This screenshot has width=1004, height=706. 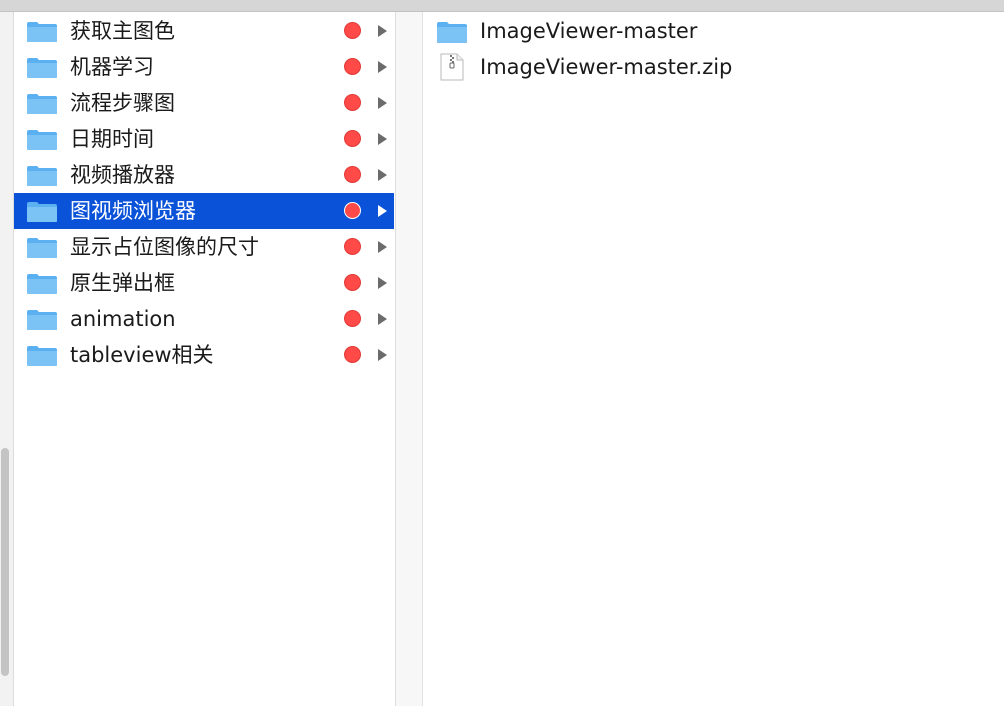 I want to click on folder-row: 显示占位图像的尺寸, so click(x=204, y=247).